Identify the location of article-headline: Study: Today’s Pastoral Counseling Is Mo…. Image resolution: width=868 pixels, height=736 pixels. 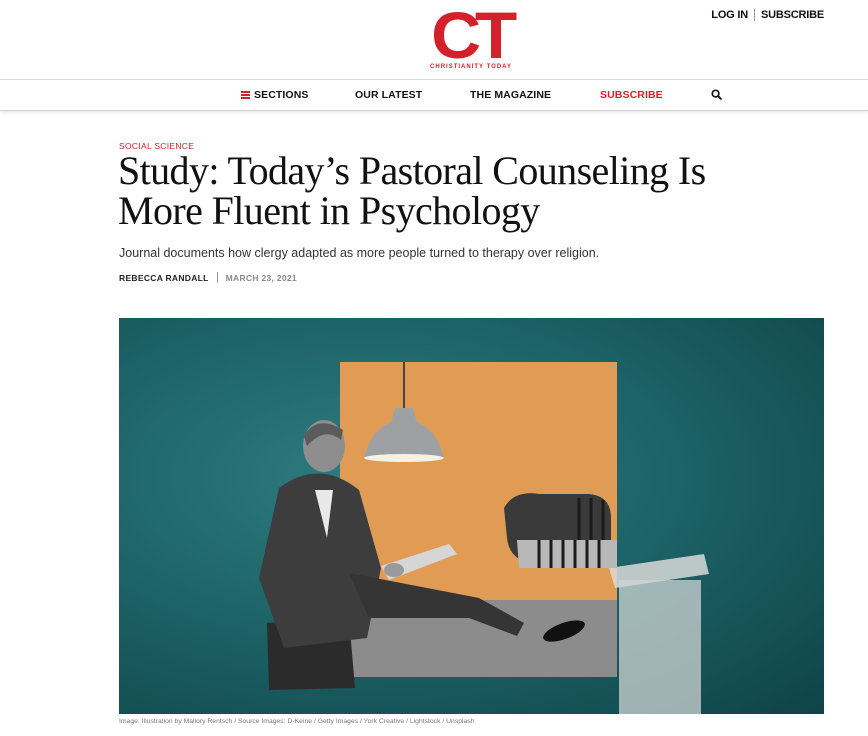
(412, 190).